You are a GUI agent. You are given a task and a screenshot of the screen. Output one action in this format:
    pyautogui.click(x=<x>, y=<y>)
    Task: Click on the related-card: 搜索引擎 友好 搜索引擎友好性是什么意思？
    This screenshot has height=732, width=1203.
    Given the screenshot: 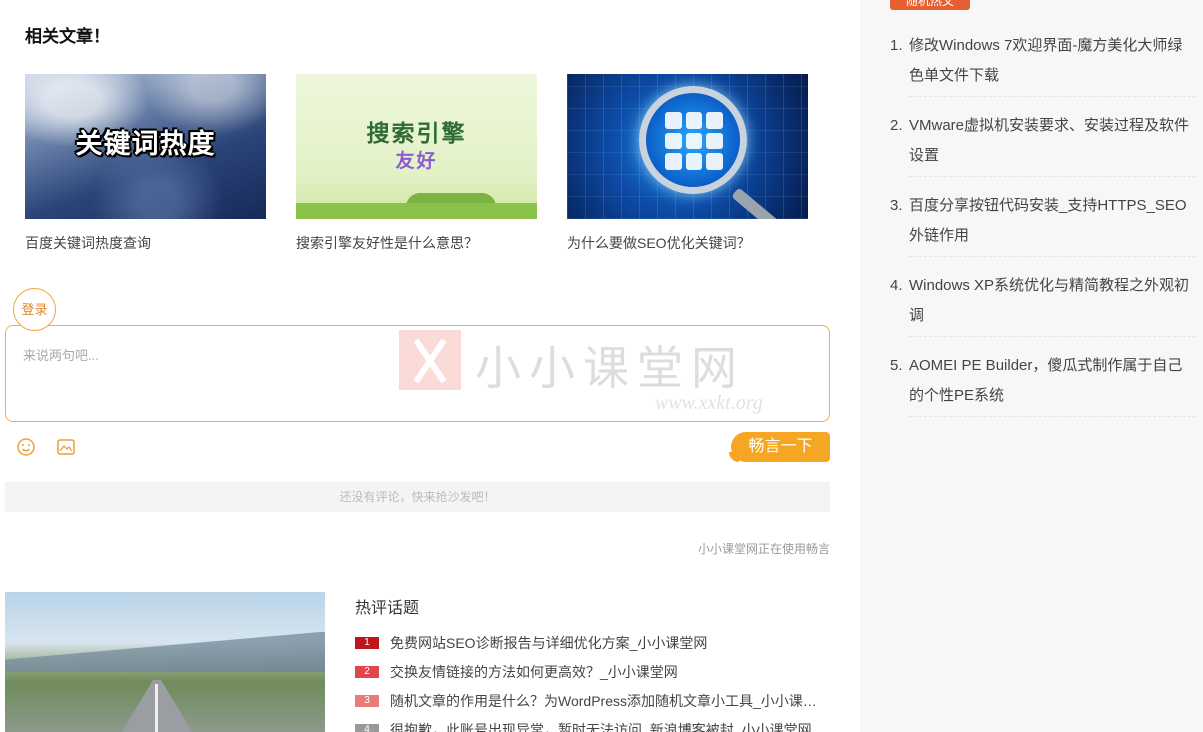 What is the action you would take?
    pyautogui.click(x=416, y=163)
    